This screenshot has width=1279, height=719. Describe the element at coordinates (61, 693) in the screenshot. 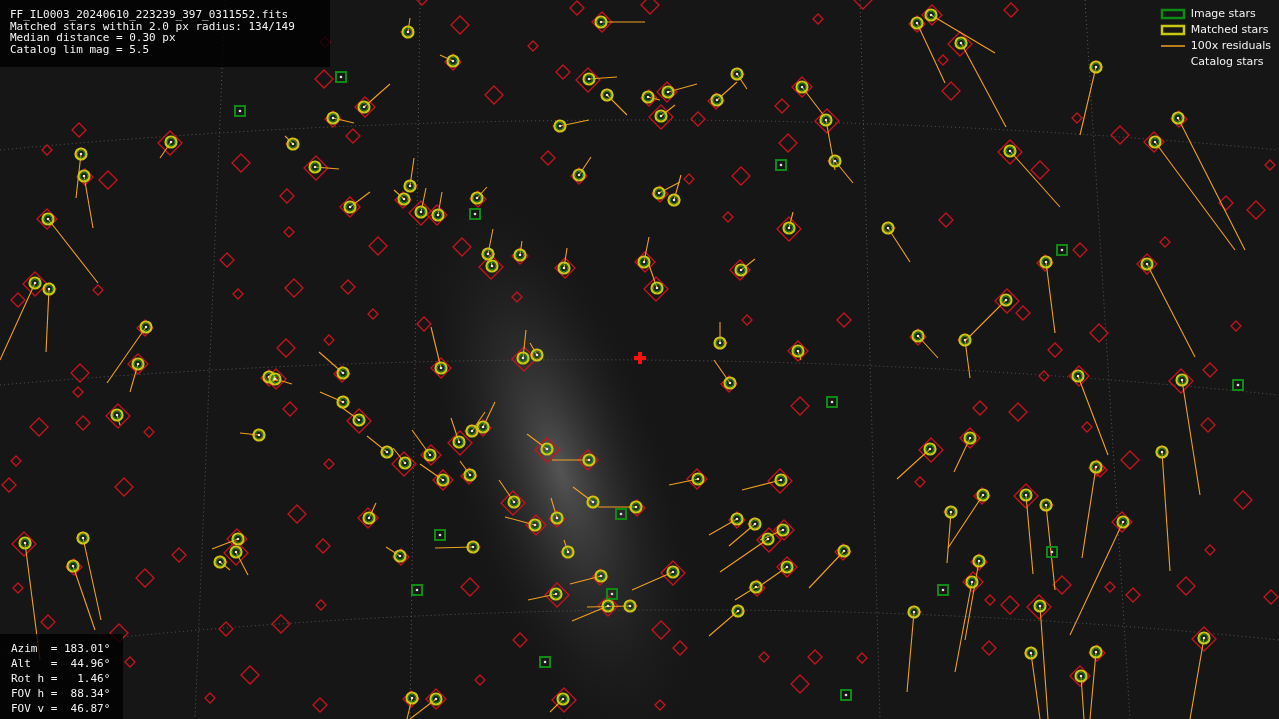

I see `pointing-line: FOV h = 88.34°` at that location.